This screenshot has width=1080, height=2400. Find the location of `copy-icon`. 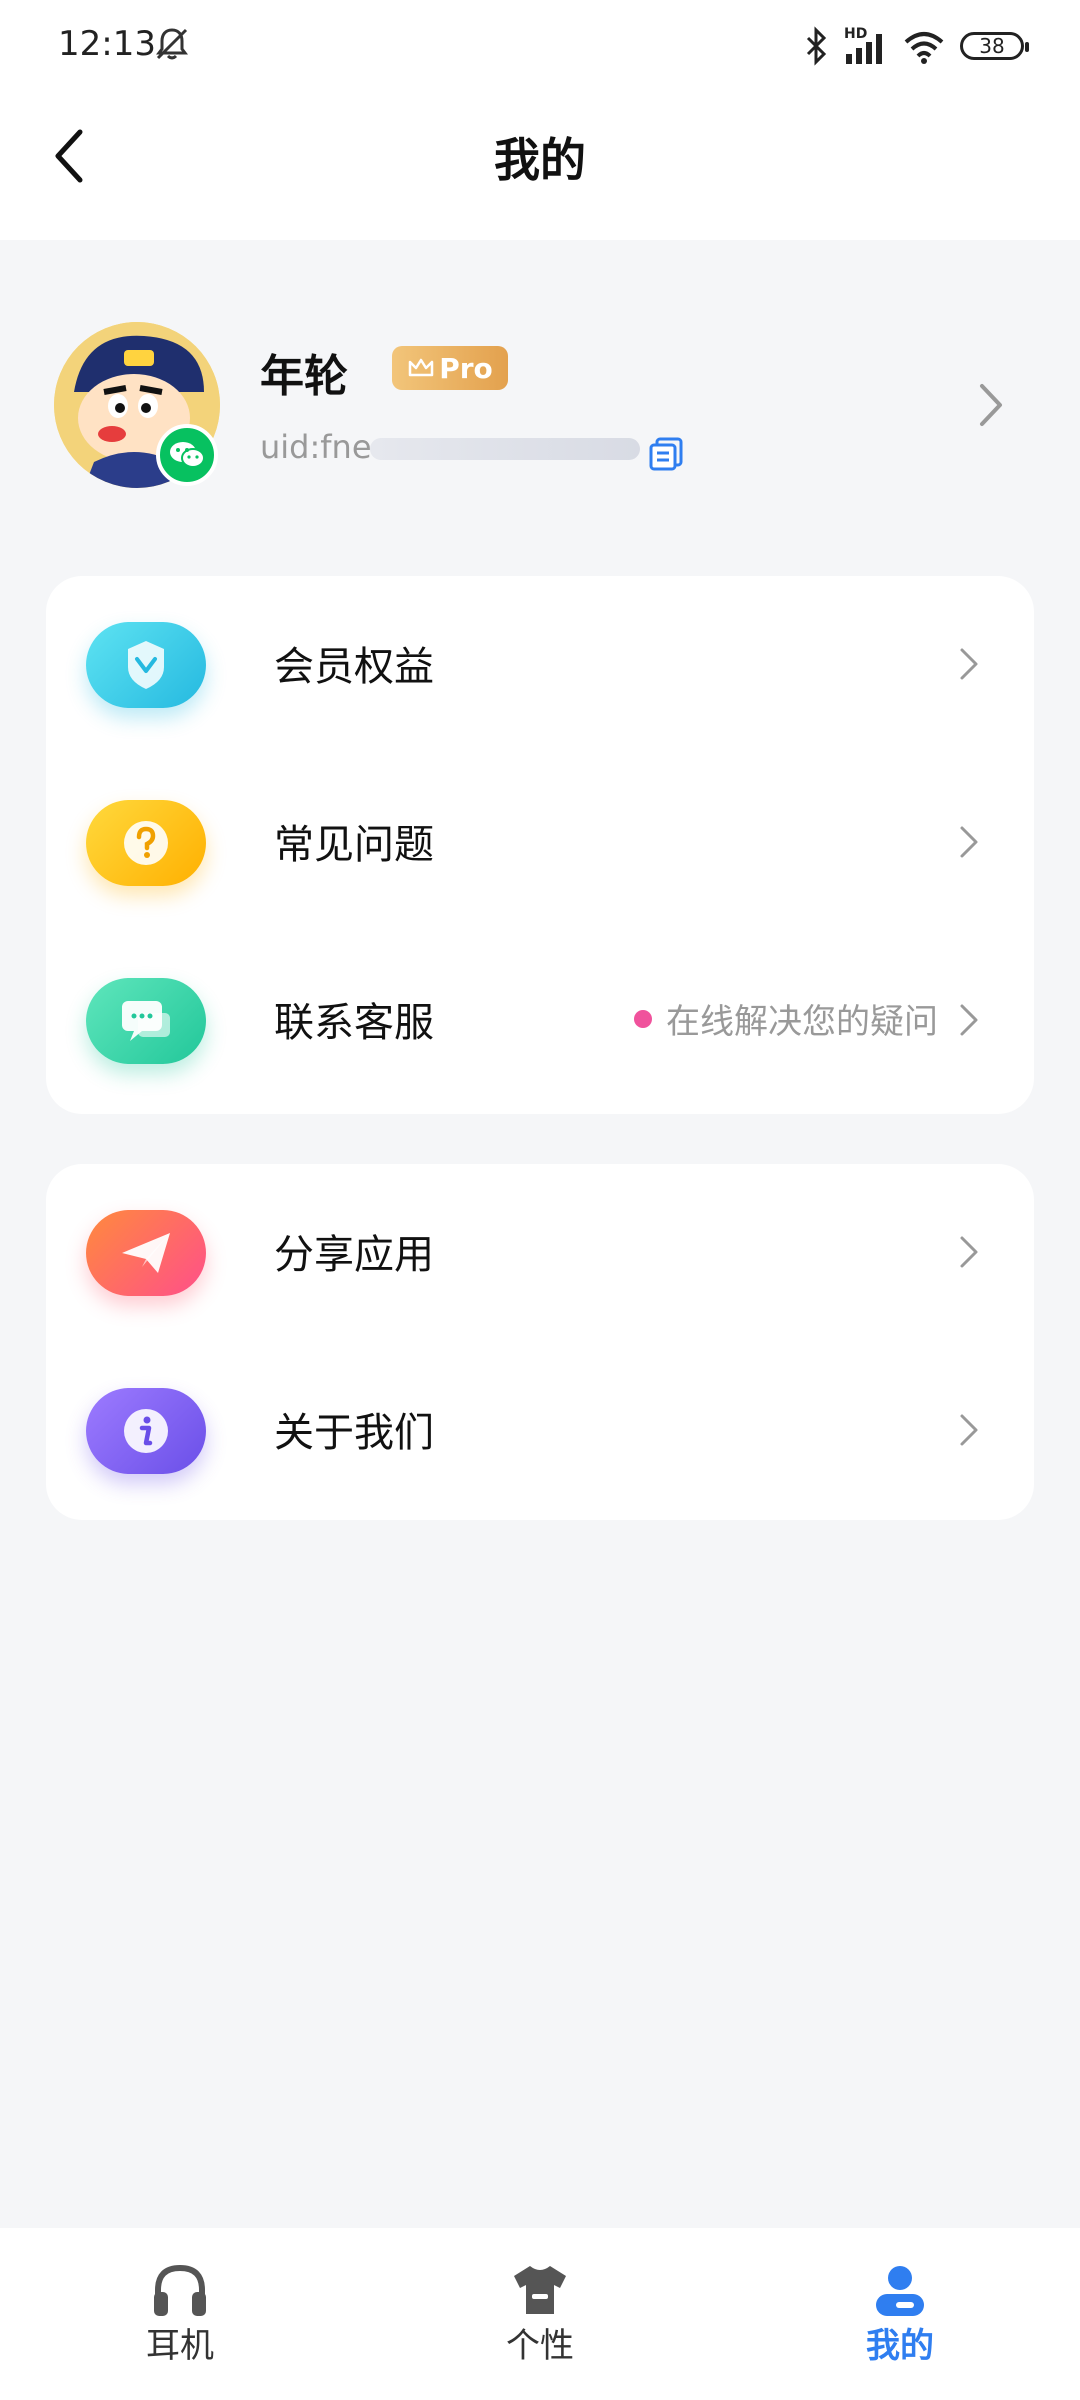

copy-icon is located at coordinates (666, 454).